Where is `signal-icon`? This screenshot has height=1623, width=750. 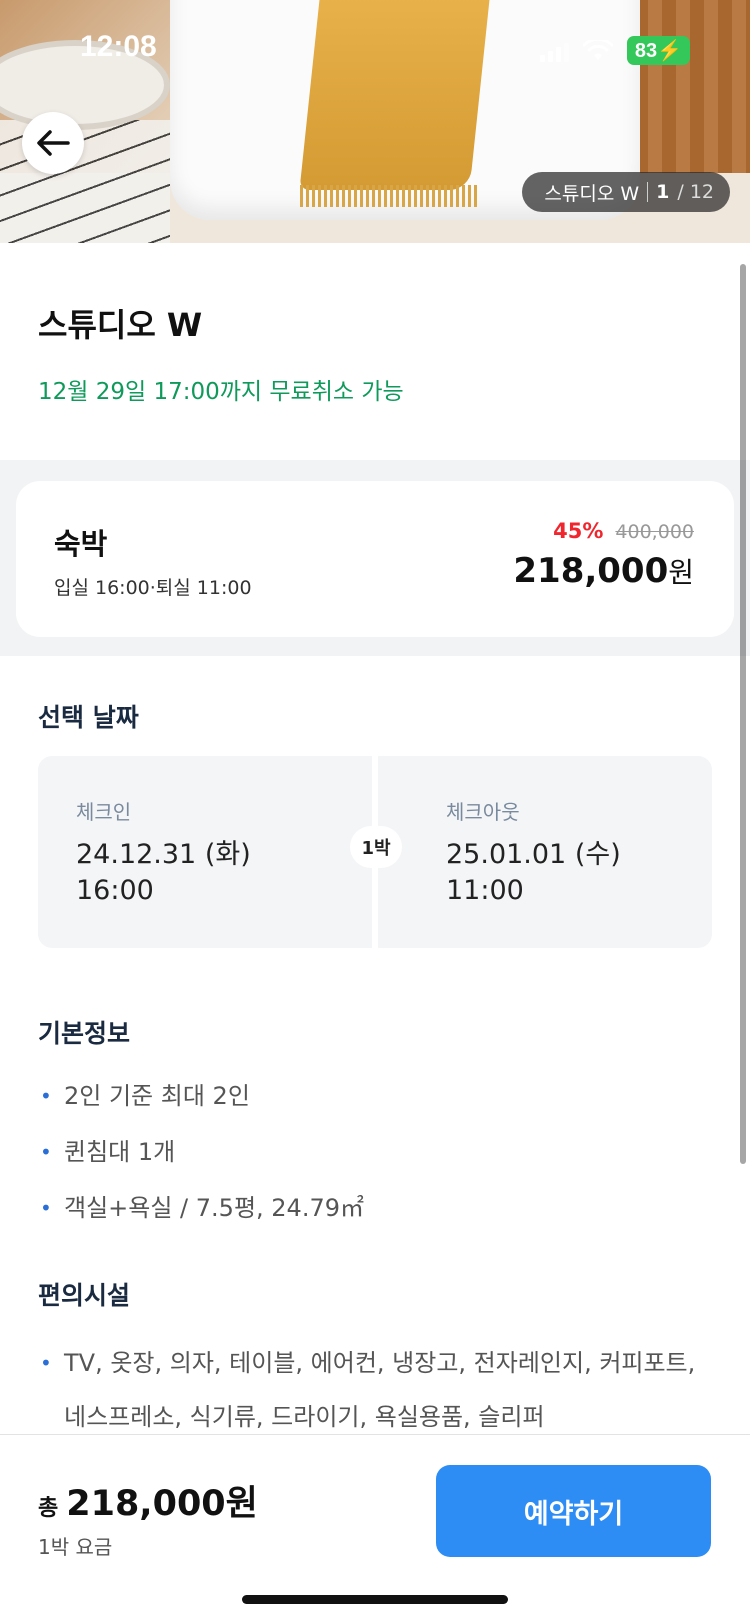 signal-icon is located at coordinates (554, 51).